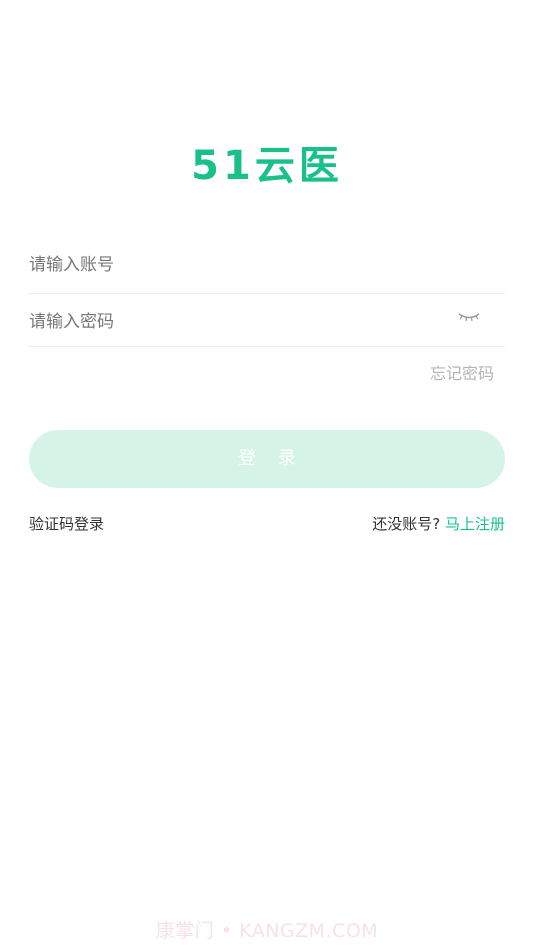 This screenshot has height=950, width=534. I want to click on password-input, so click(239, 322).